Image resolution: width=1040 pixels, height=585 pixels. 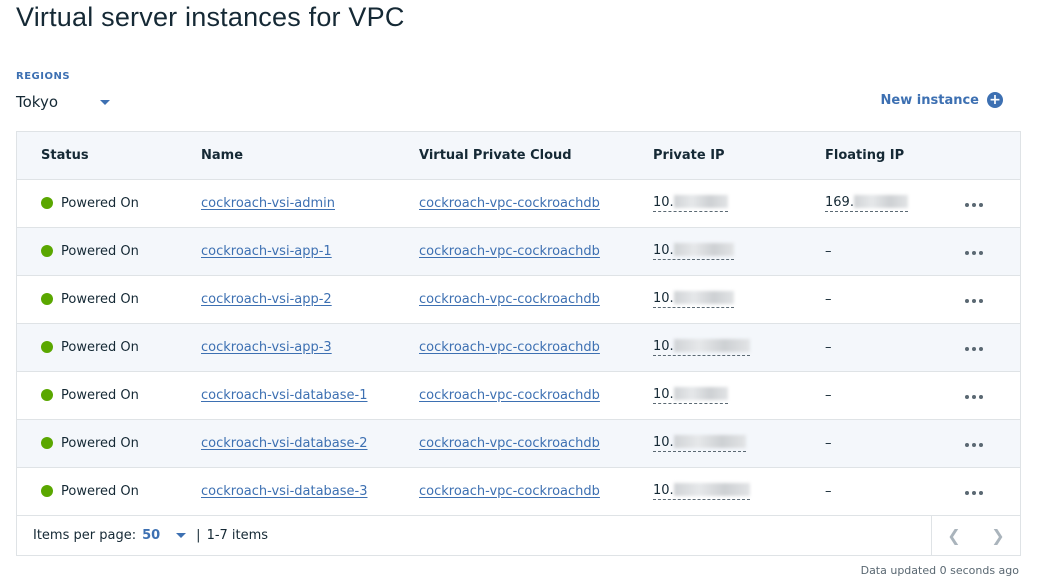 I want to click on column-header-floating-ip: Floating IP, so click(x=895, y=155).